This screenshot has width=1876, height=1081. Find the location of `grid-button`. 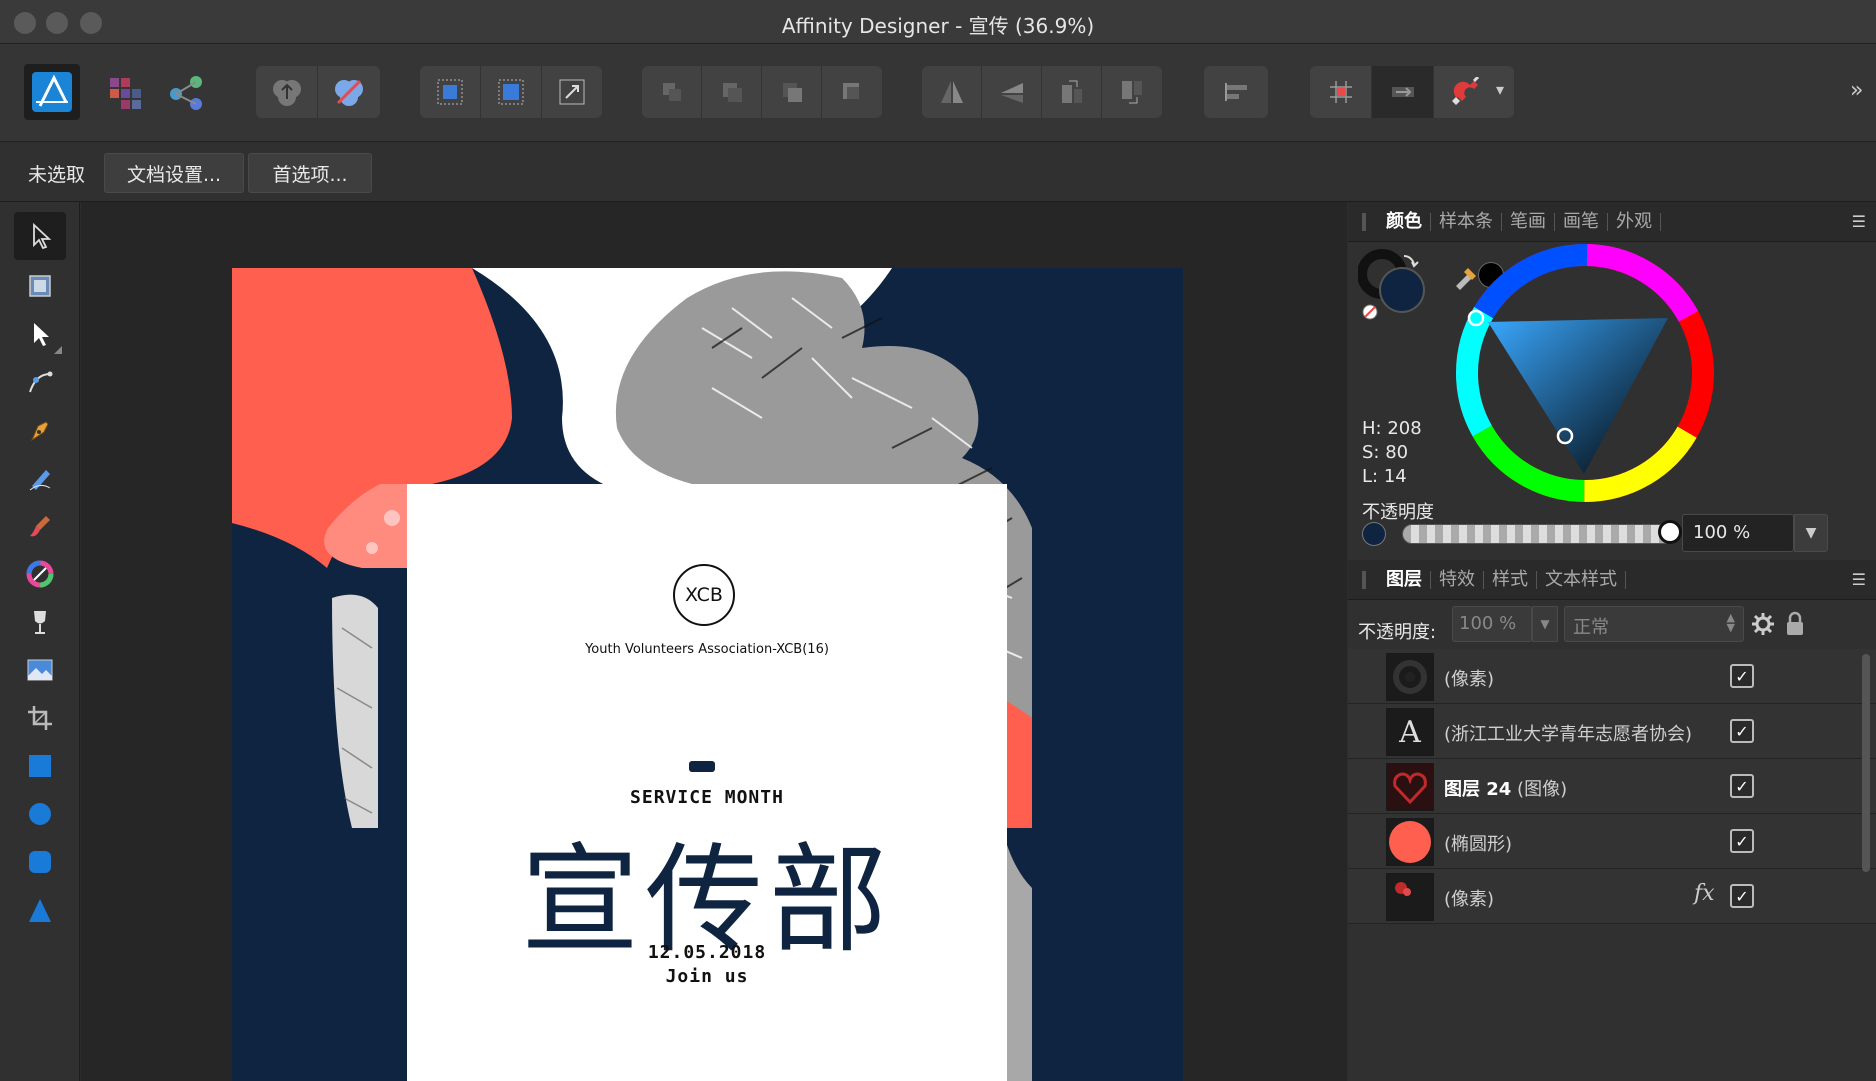

grid-button is located at coordinates (1341, 92).